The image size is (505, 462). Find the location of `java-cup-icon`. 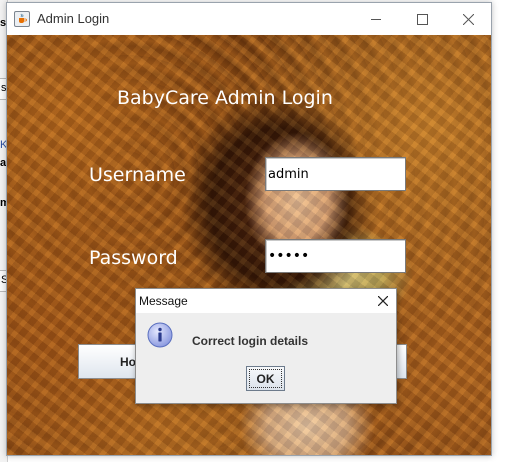

java-cup-icon is located at coordinates (22, 19).